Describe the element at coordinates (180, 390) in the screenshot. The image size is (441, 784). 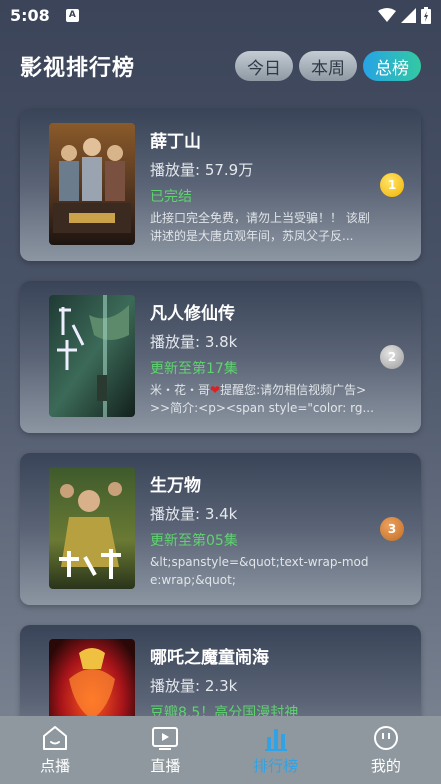
I see `description-prefix: 米・花・哥` at that location.